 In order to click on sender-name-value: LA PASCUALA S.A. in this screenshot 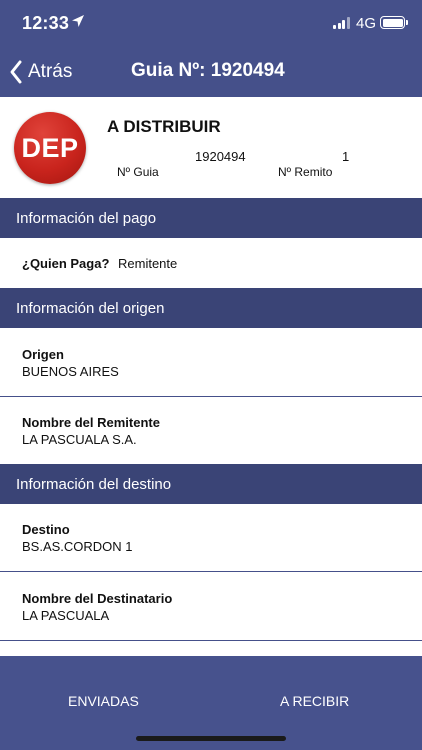, I will do `click(79, 439)`.